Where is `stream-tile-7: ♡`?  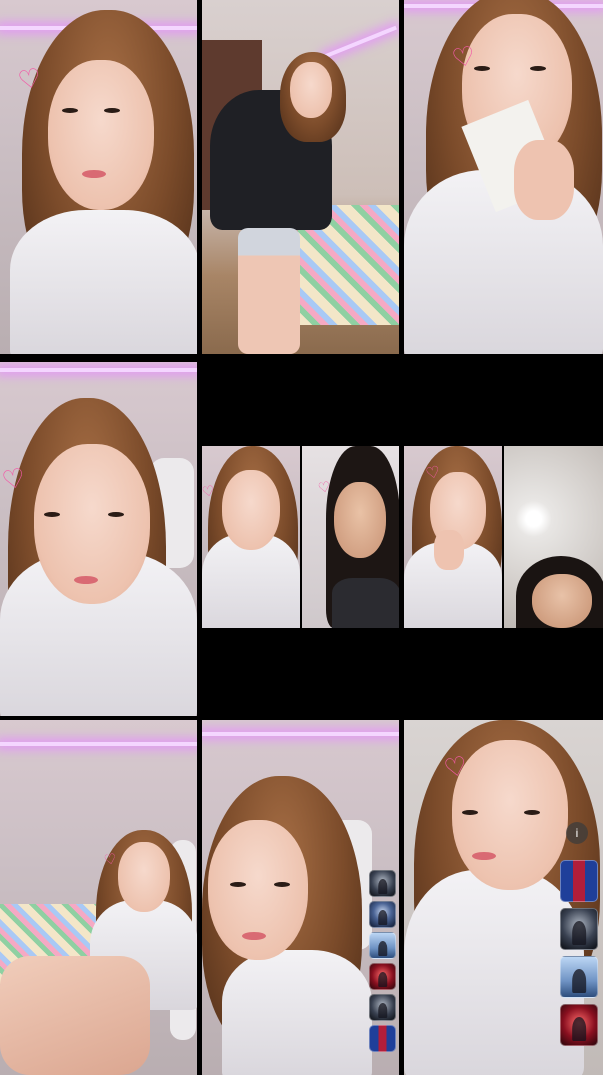 stream-tile-7: ♡ is located at coordinates (98, 897).